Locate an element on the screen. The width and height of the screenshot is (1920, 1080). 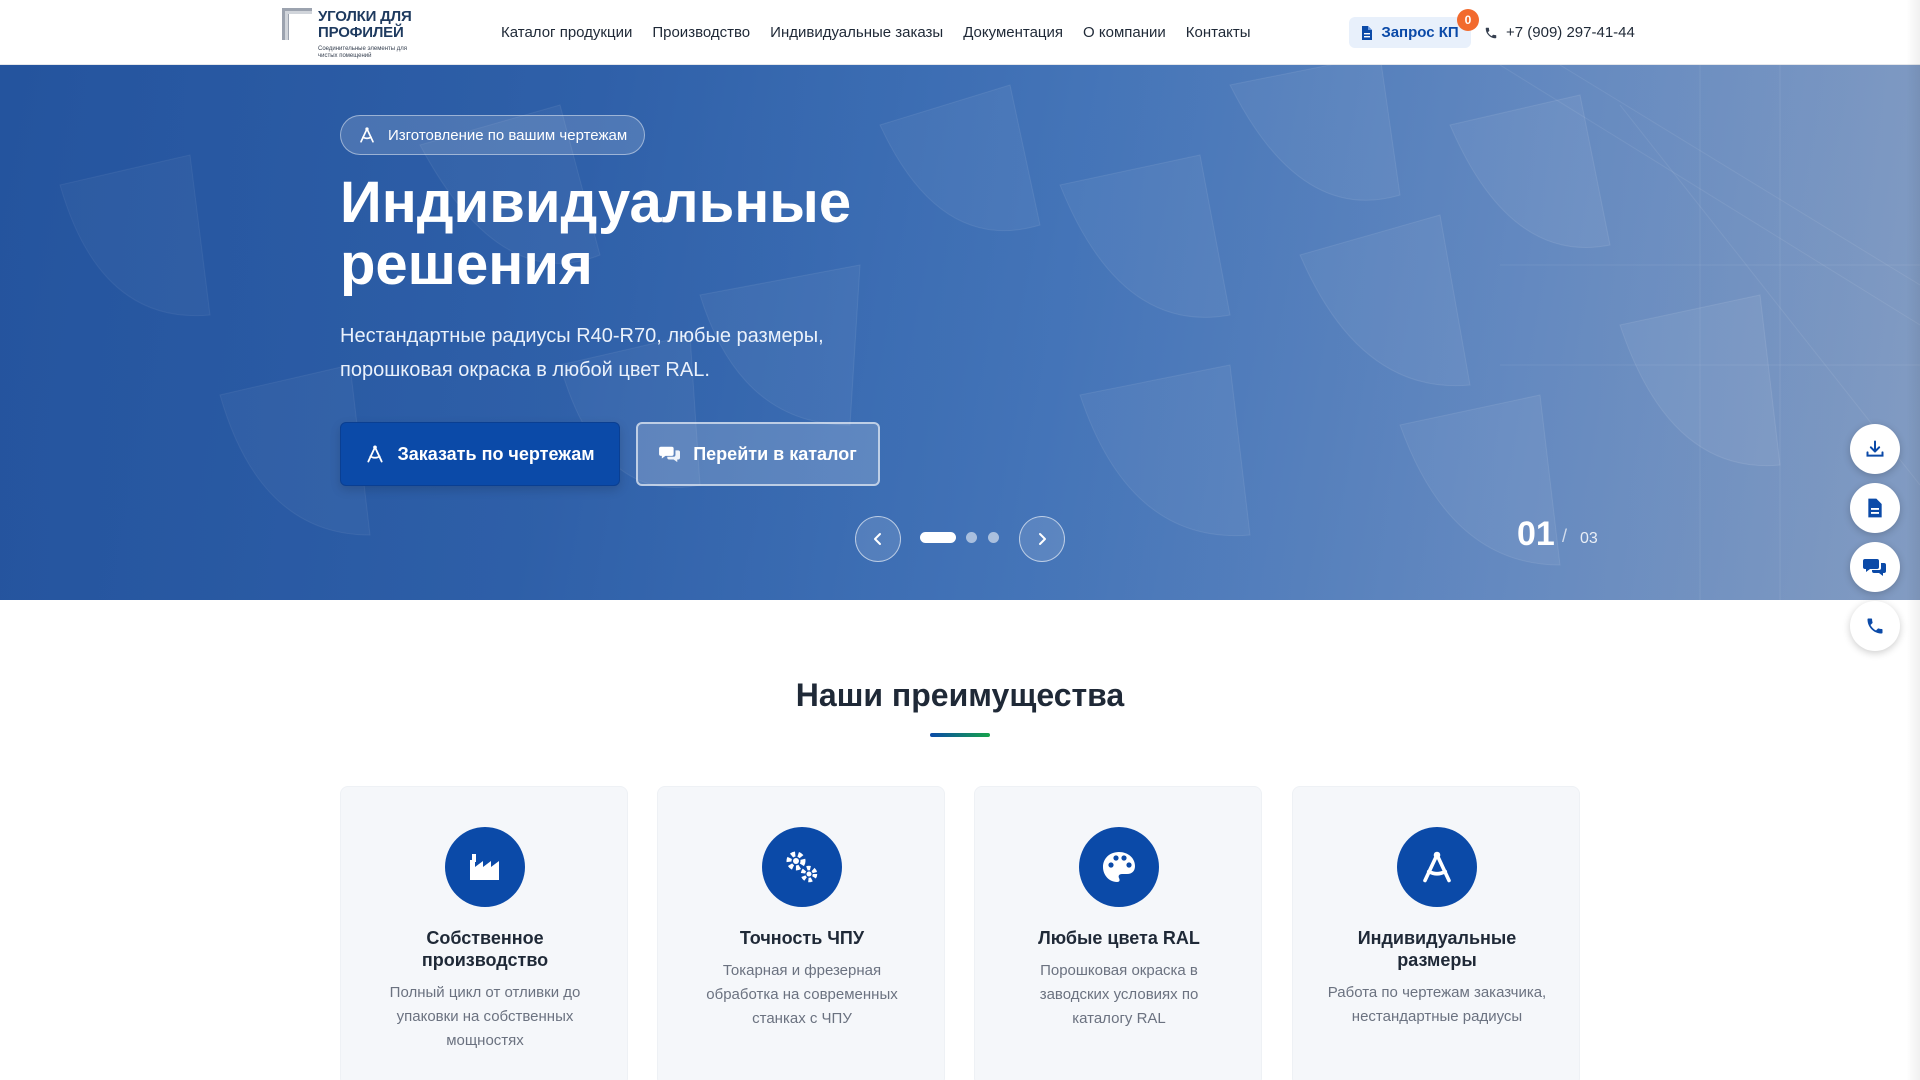
card-desc-line: Работа по чертежам заказчика, is located at coordinates (1437, 992).